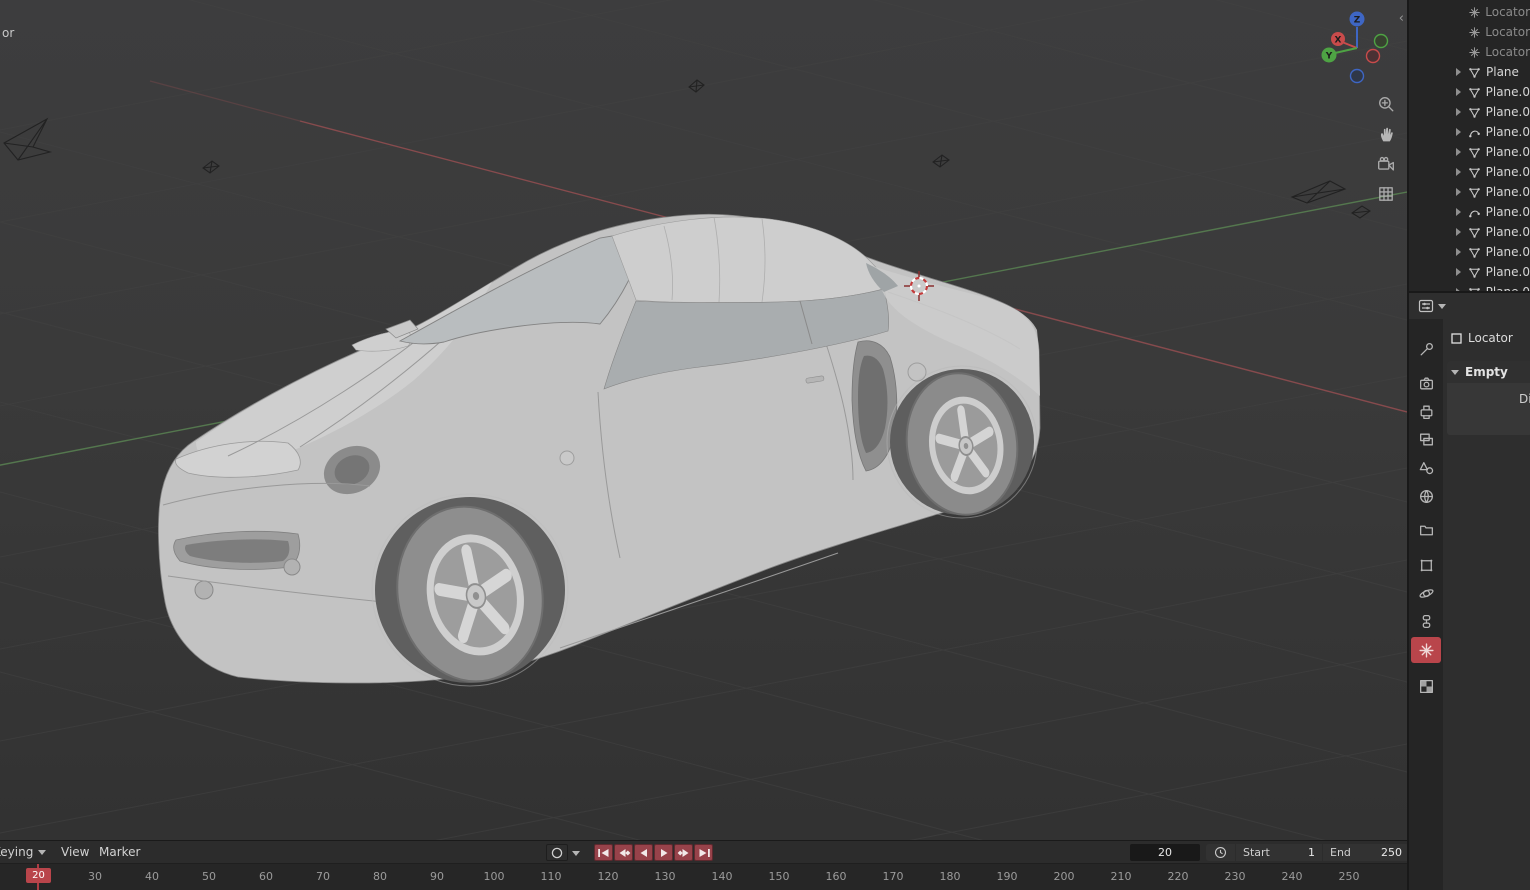 This screenshot has width=1530, height=890. Describe the element at coordinates (1490, 338) in the screenshot. I see `breadcrumb-object-name: Locator` at that location.